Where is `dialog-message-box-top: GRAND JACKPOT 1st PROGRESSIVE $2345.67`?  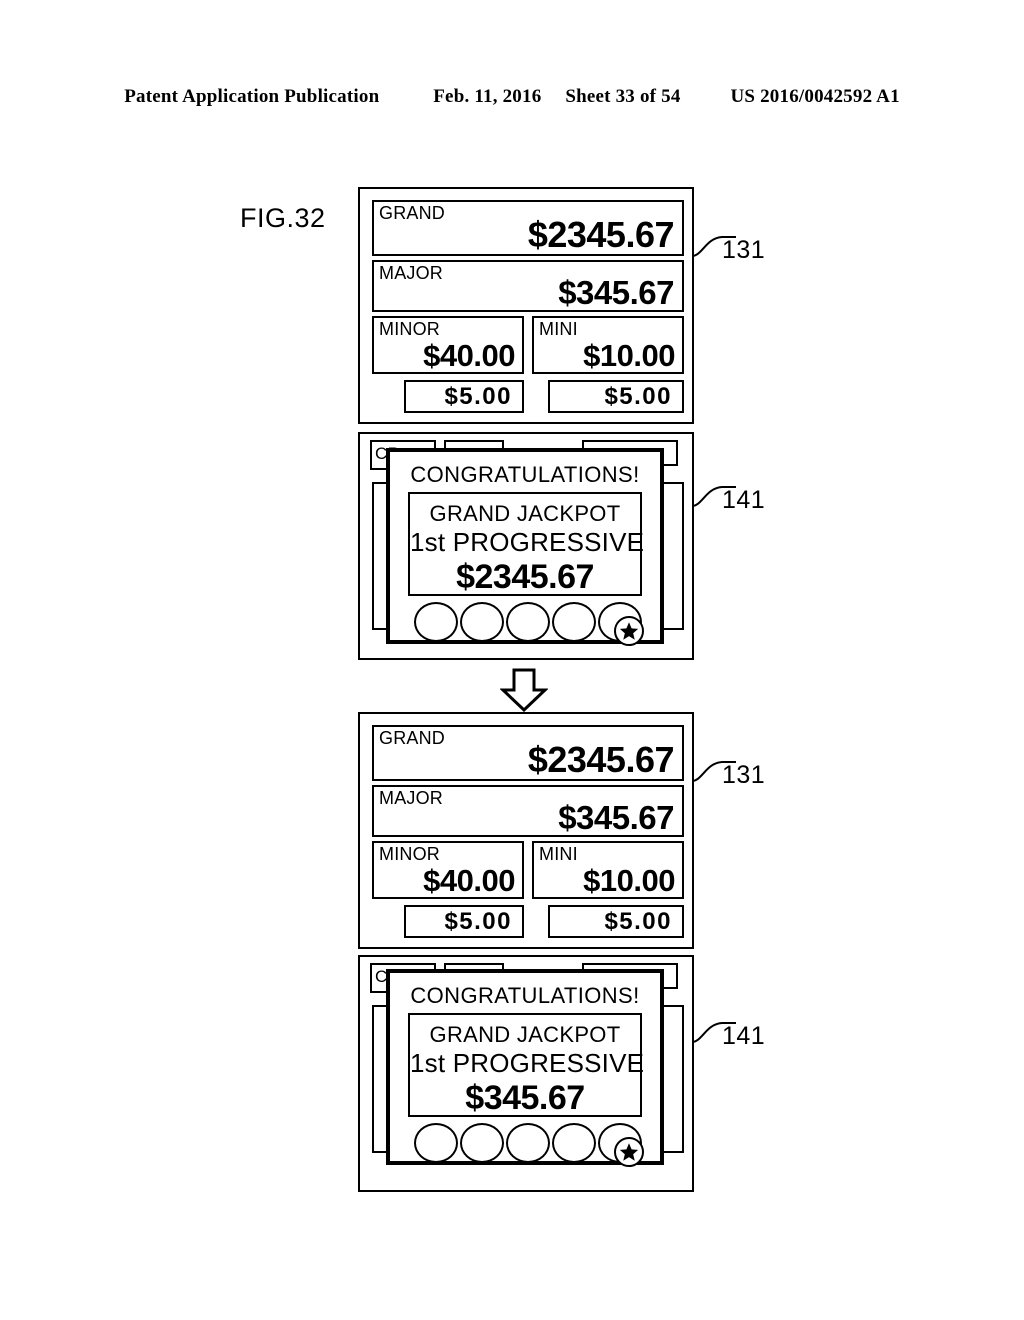
dialog-message-box-top: GRAND JACKPOT 1st PROGRESSIVE $2345.67 is located at coordinates (526, 544).